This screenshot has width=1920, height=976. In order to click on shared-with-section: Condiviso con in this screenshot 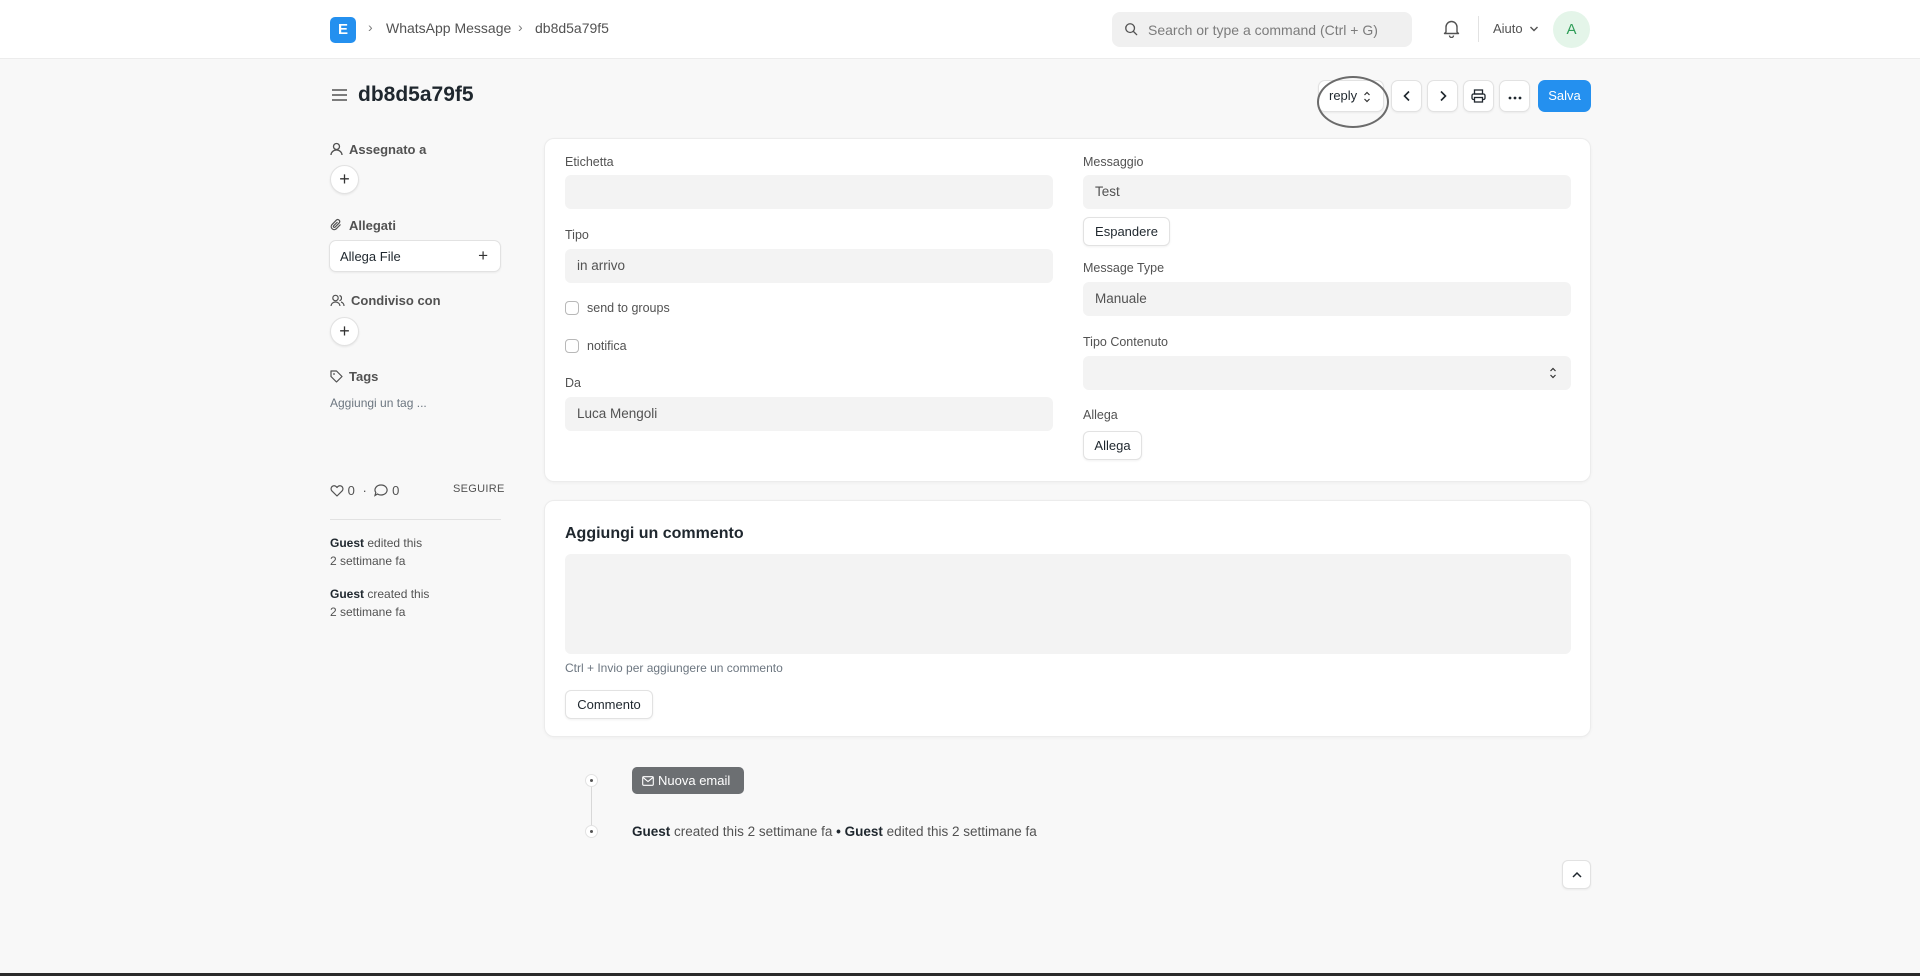, I will do `click(385, 300)`.